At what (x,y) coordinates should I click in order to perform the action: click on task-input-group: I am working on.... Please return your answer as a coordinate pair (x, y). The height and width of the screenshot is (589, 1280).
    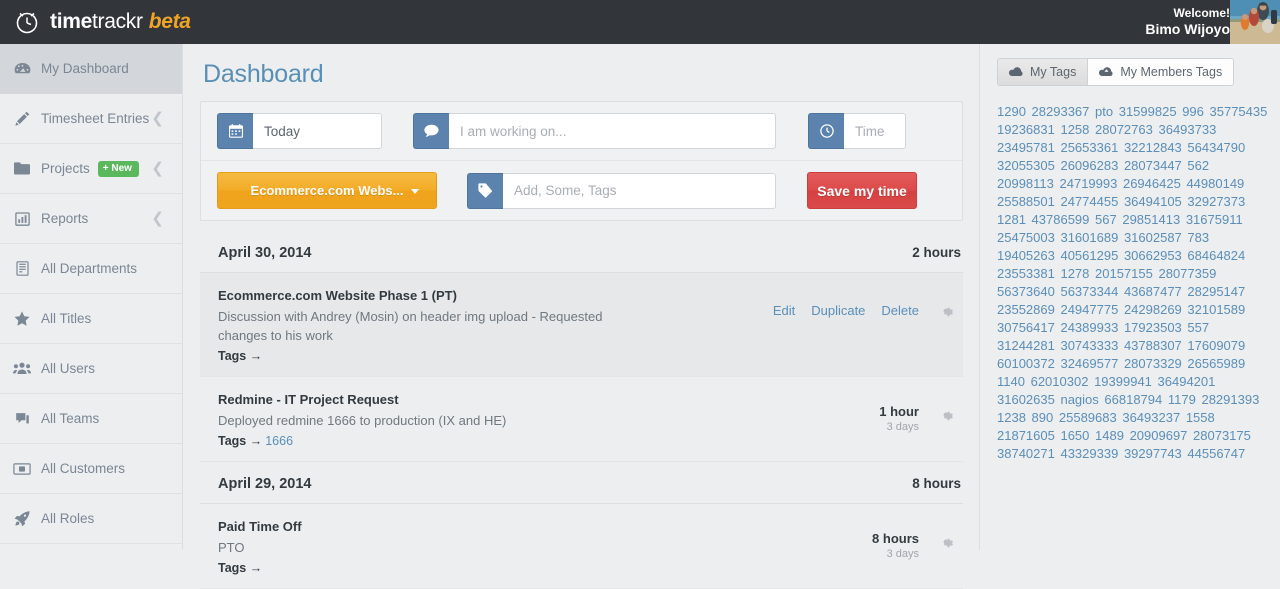
    Looking at the image, I should click on (594, 131).